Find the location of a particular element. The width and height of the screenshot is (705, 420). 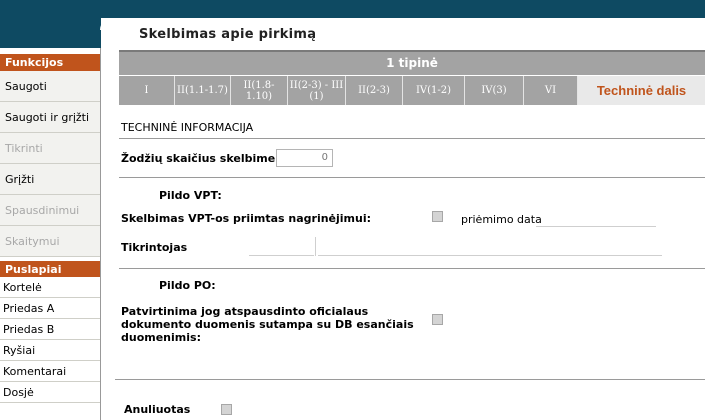

page-comments: Komentarai is located at coordinates (50, 371).